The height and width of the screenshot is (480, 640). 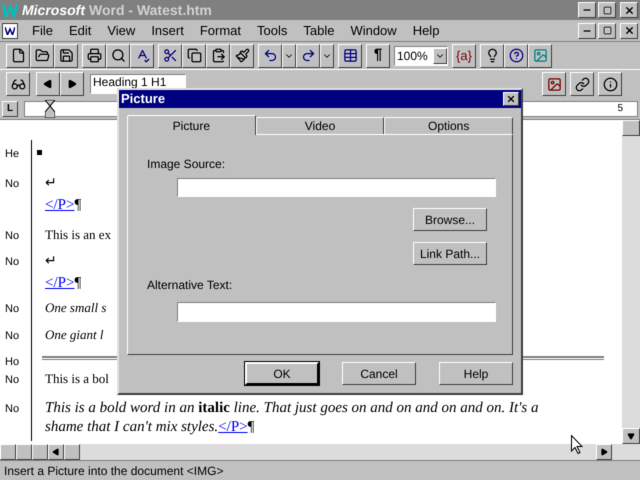 What do you see at coordinates (39, 152) in the screenshot?
I see `bullet-icon` at bounding box center [39, 152].